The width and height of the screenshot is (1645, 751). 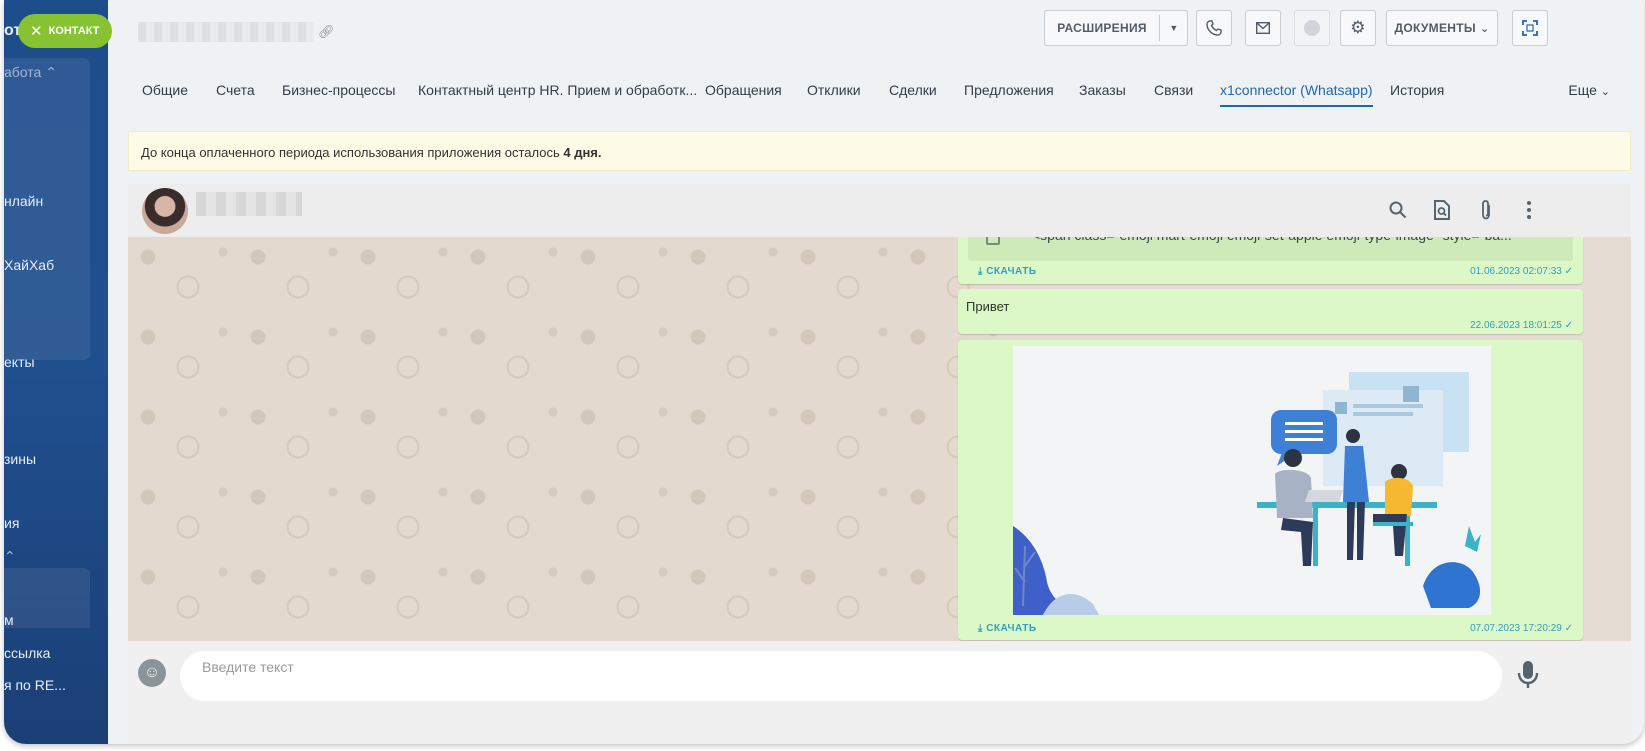 I want to click on tab-orders: Заказы, so click(x=1102, y=90).